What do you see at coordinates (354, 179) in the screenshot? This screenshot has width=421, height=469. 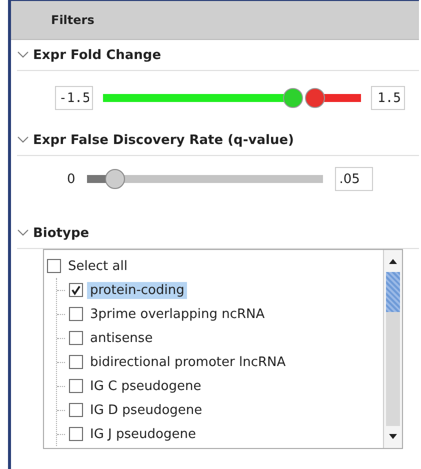 I see `max-value-field: .05` at bounding box center [354, 179].